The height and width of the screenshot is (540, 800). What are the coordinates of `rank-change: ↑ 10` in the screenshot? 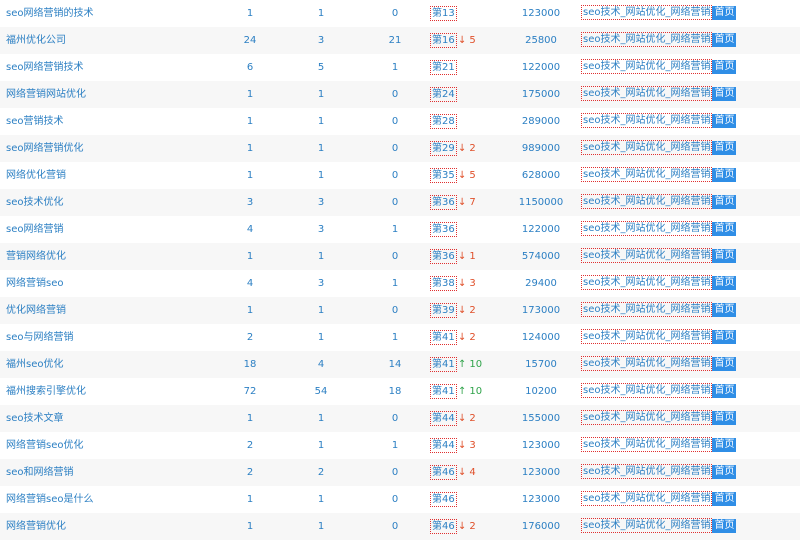 It's located at (470, 391).